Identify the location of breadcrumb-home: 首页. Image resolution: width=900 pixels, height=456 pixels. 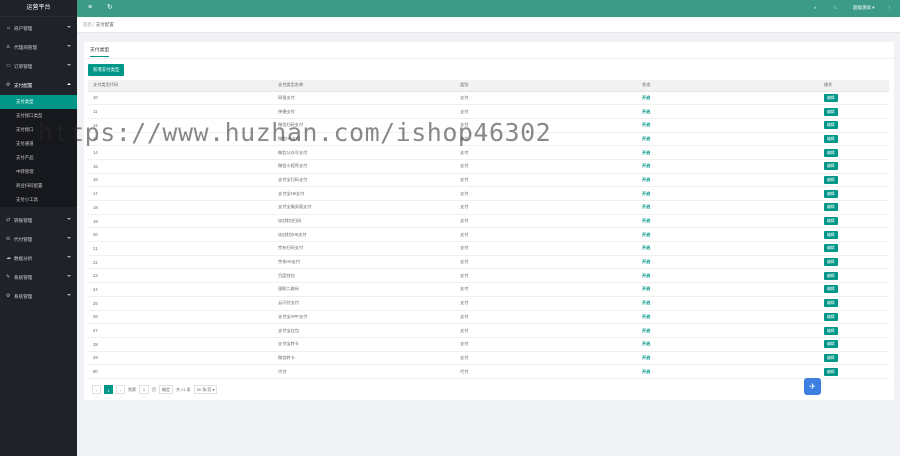
(87, 24).